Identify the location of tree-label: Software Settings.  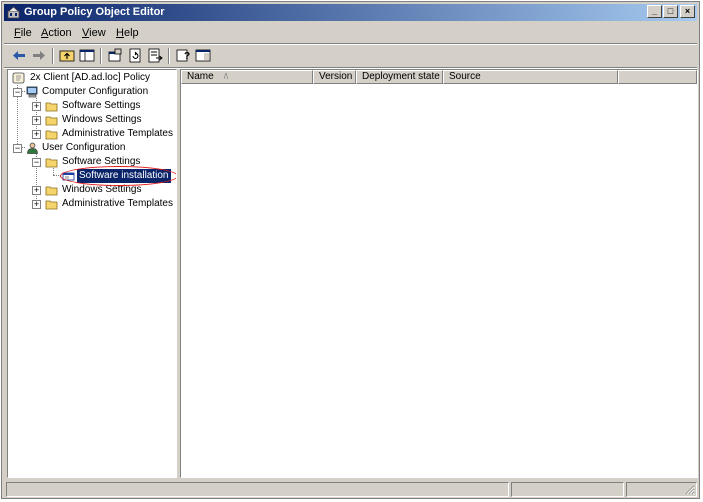
(101, 105).